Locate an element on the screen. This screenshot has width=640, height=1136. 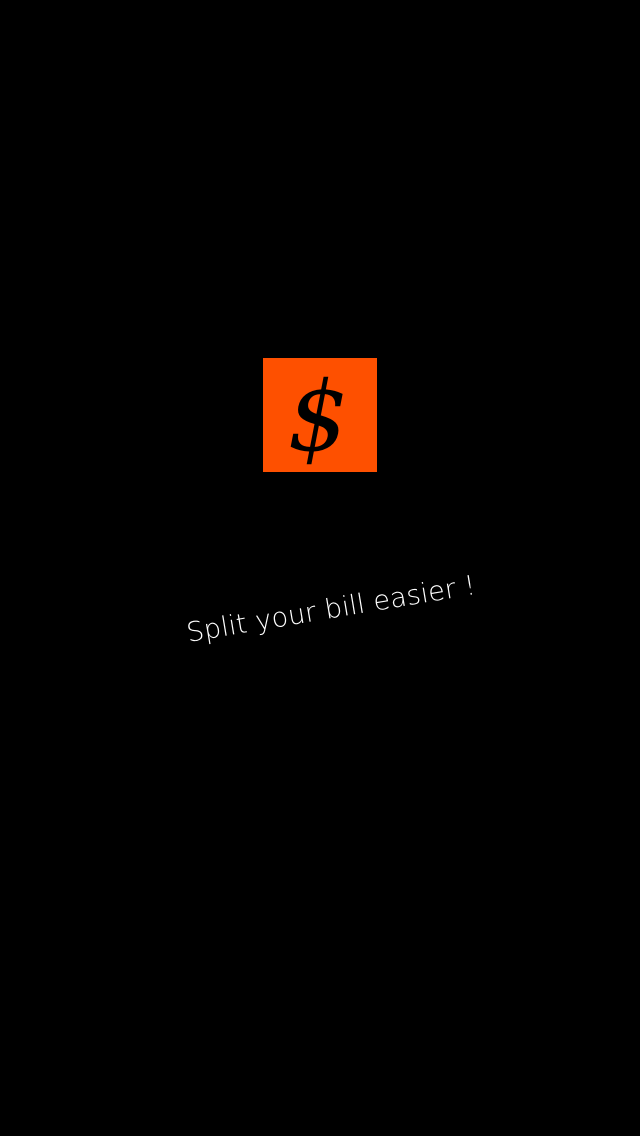
tagline: Split your bill easier ! is located at coordinates (331, 609).